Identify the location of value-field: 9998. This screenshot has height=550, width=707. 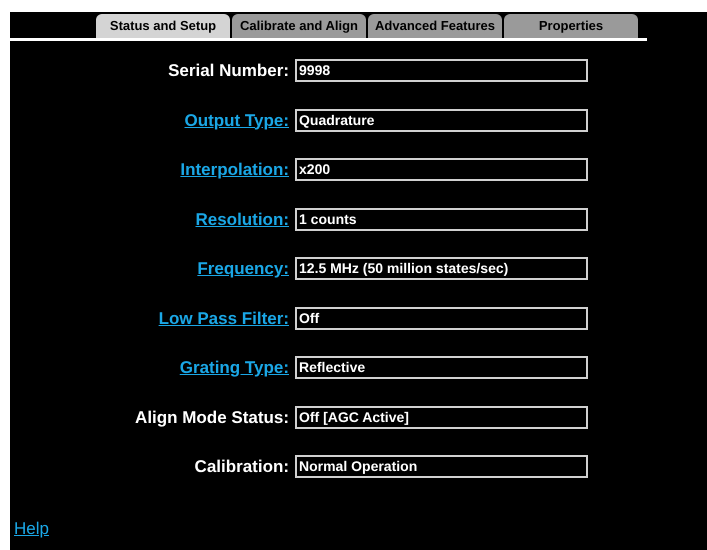
(441, 70).